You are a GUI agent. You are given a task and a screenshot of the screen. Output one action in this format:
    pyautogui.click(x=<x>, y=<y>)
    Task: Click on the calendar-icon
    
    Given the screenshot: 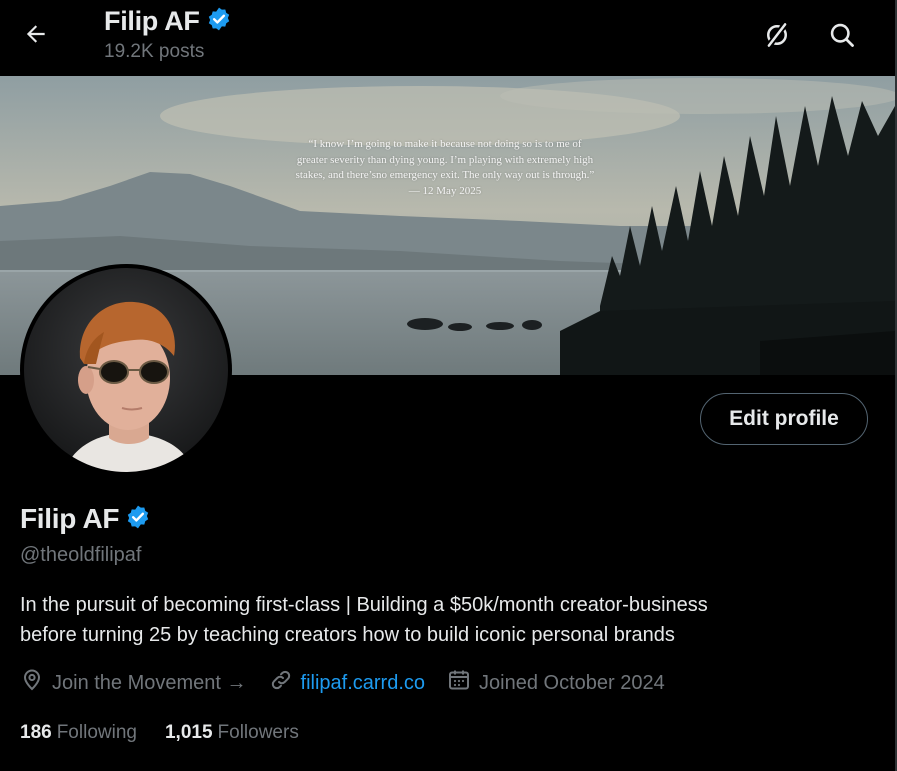 What is the action you would take?
    pyautogui.click(x=459, y=683)
    